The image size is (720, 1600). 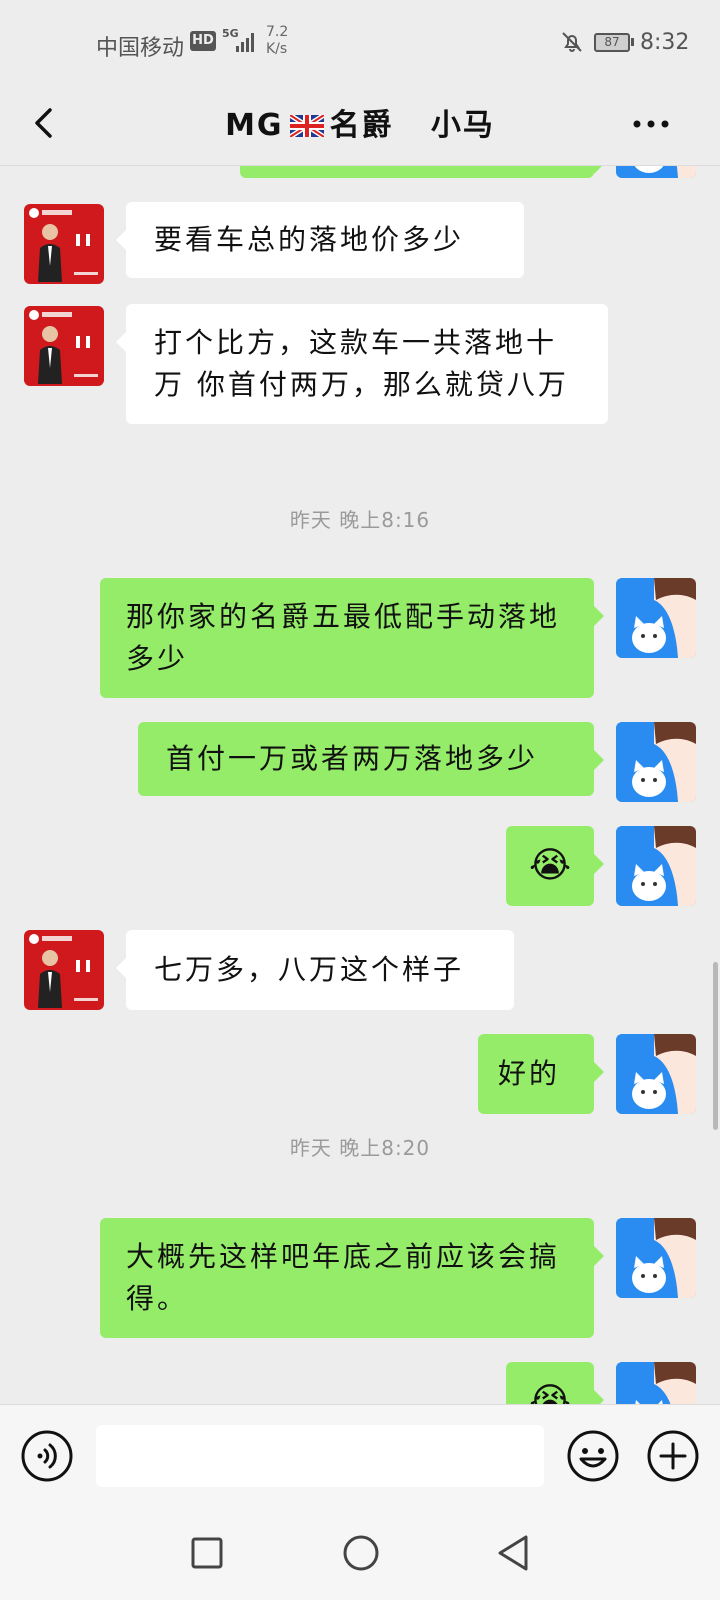 What do you see at coordinates (529, 1073) in the screenshot?
I see `message-text: 好的` at bounding box center [529, 1073].